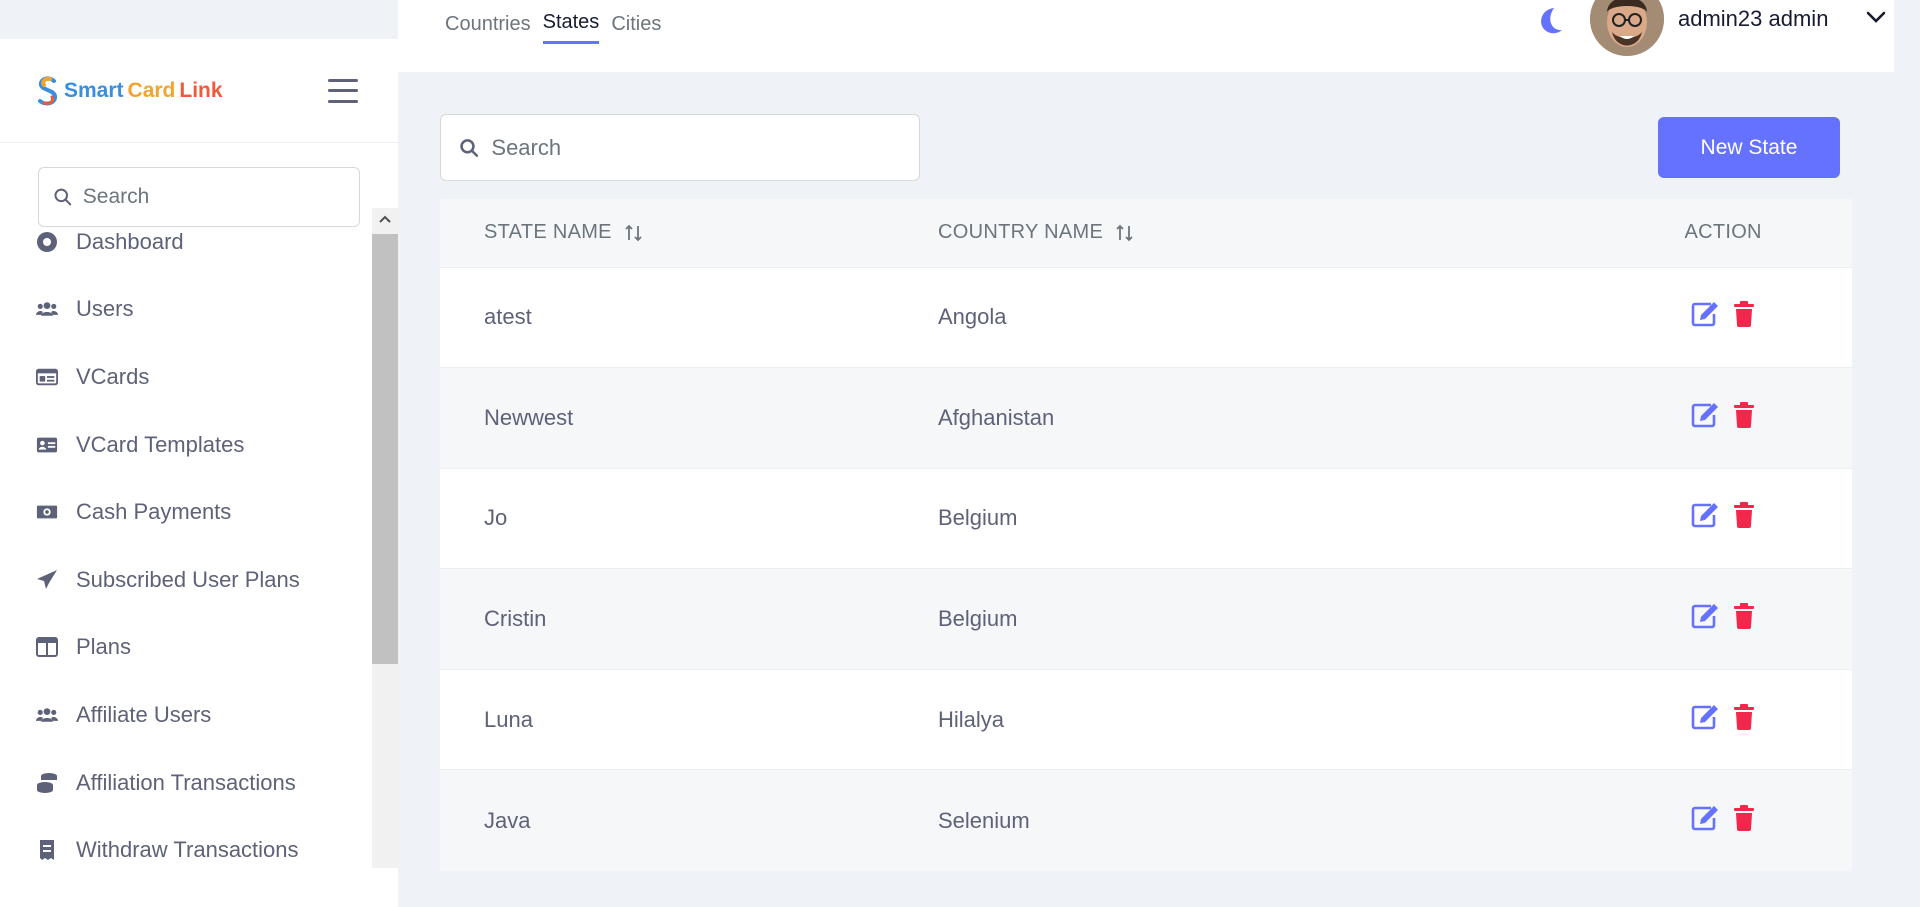 Image resolution: width=1920 pixels, height=907 pixels. I want to click on sidebar-item-label: Dashboard, so click(130, 241).